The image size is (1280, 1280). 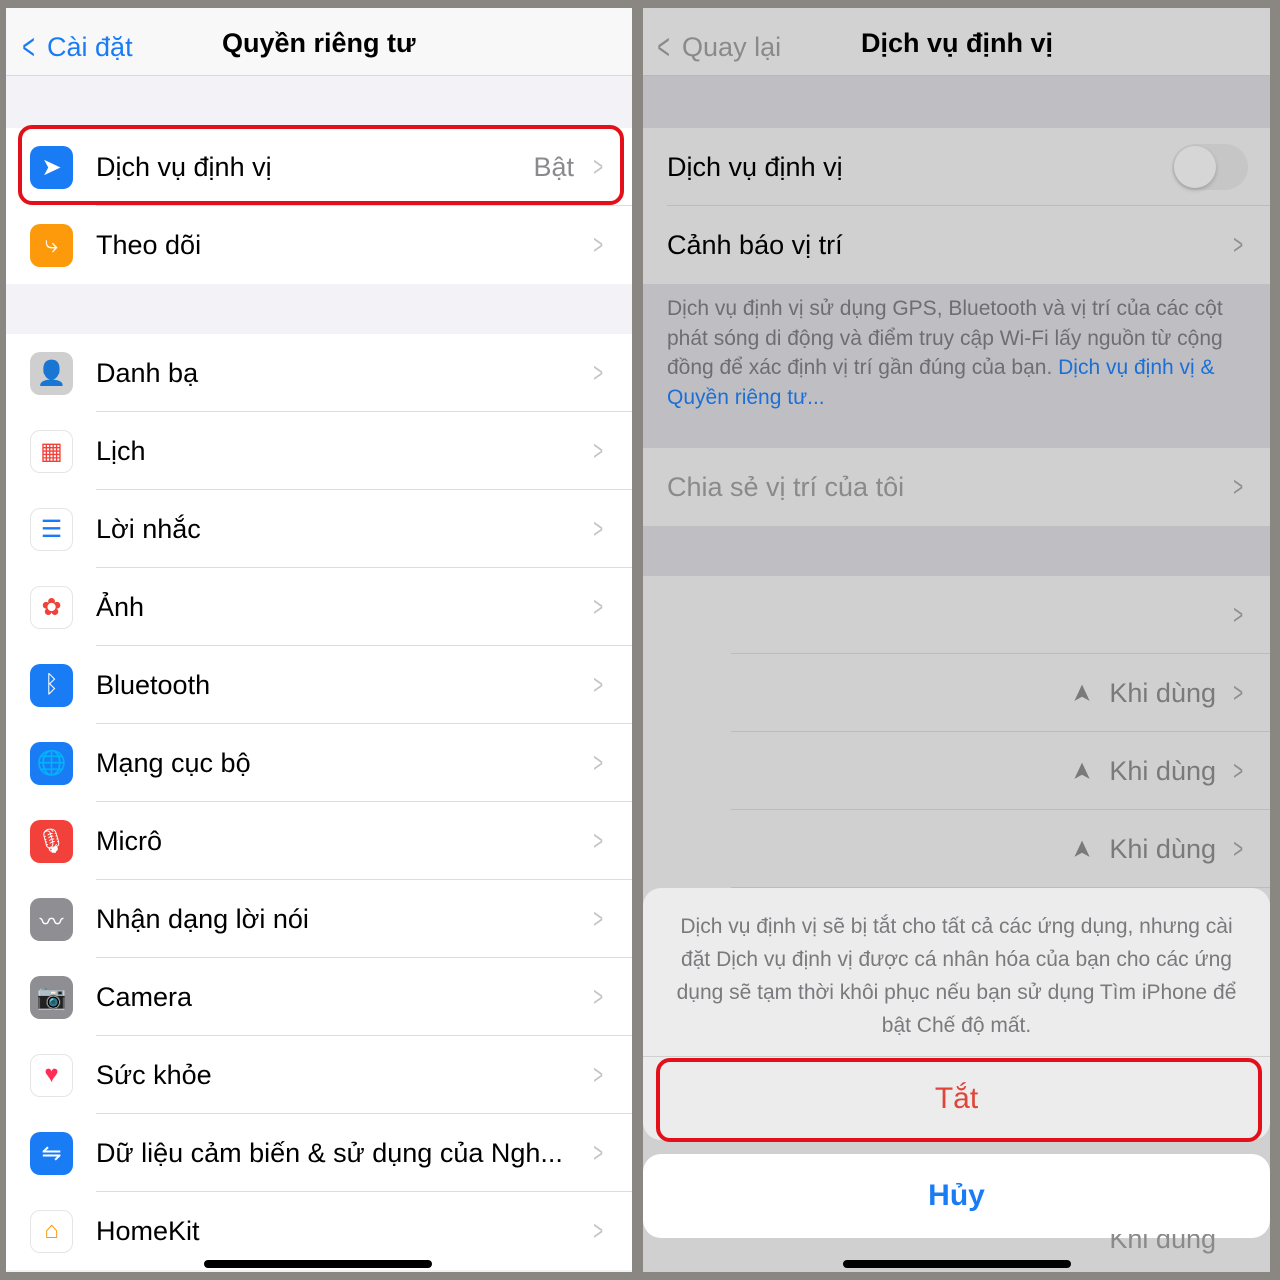 I want to click on share-location-row: Chia sẻ vị trí của tôi >, so click(x=956, y=487).